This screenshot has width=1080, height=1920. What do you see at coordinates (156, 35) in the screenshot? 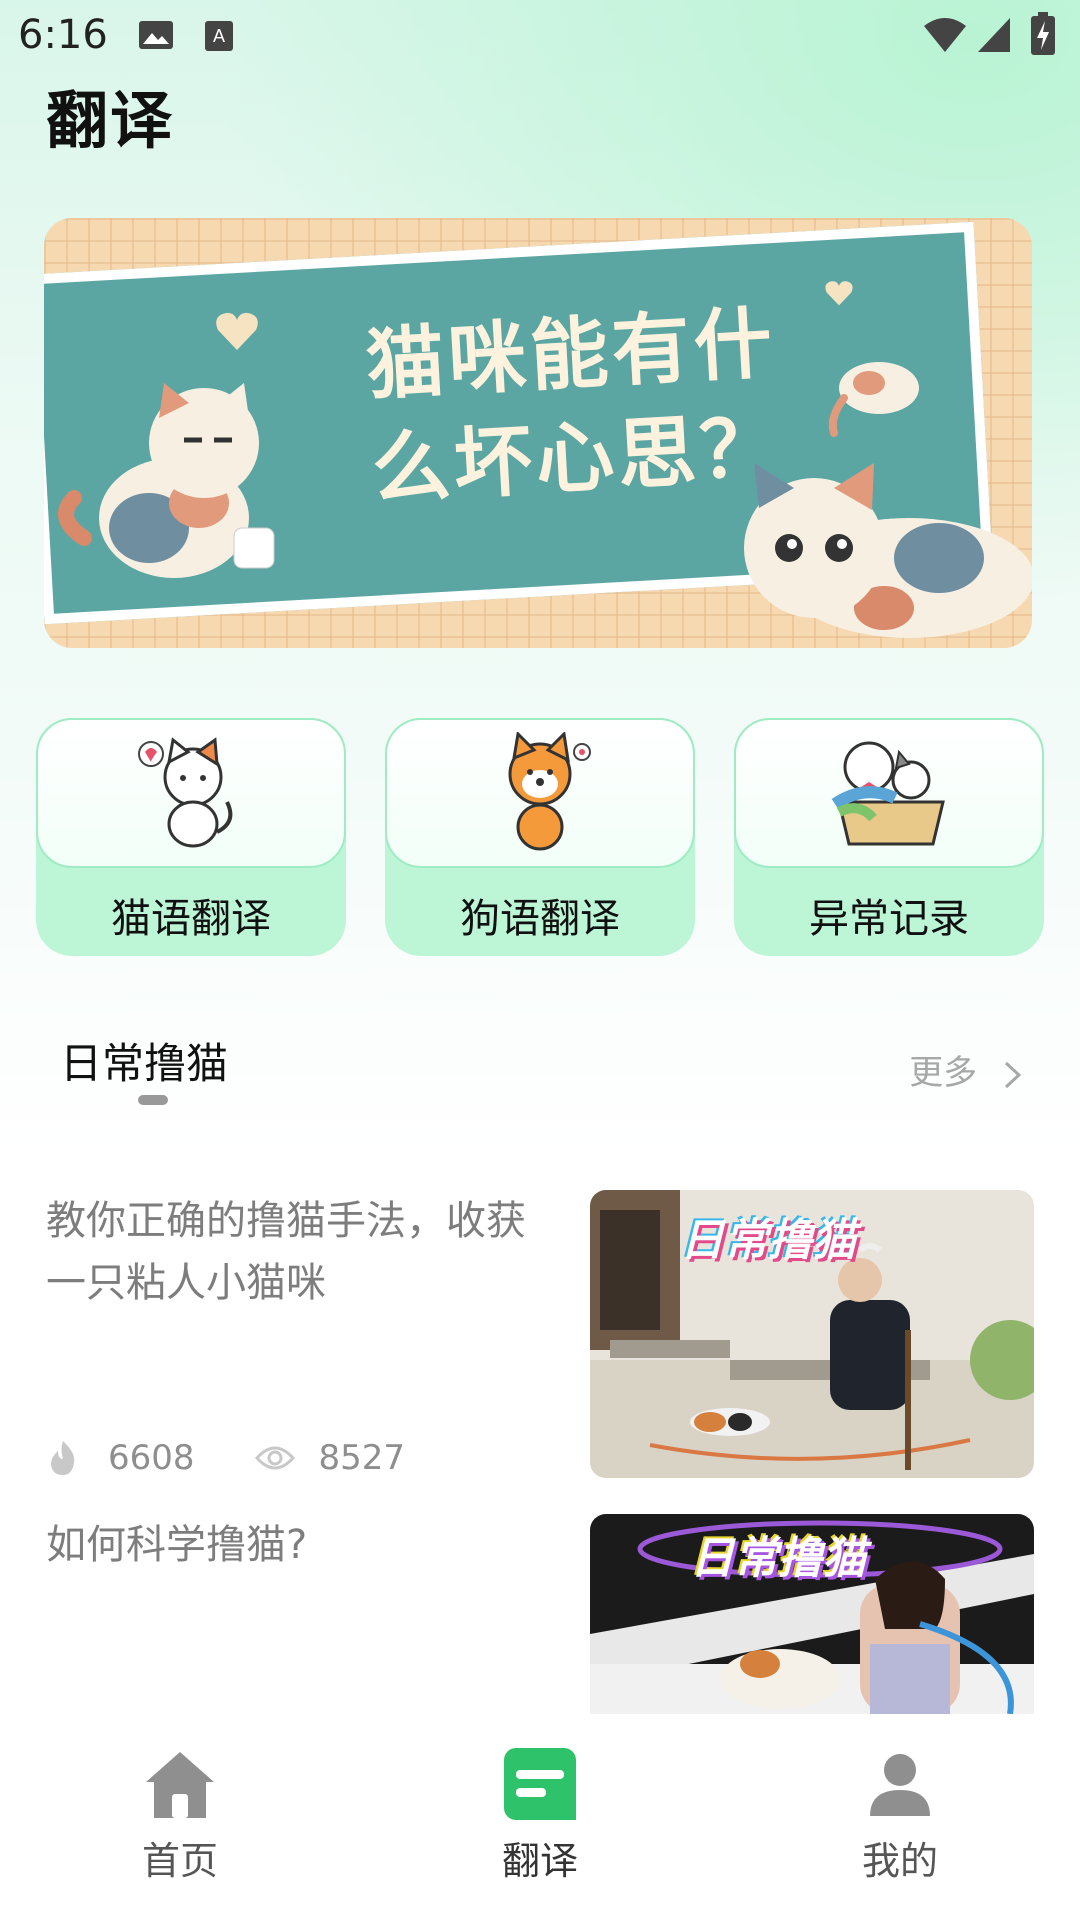
I see `image-notification-icon` at bounding box center [156, 35].